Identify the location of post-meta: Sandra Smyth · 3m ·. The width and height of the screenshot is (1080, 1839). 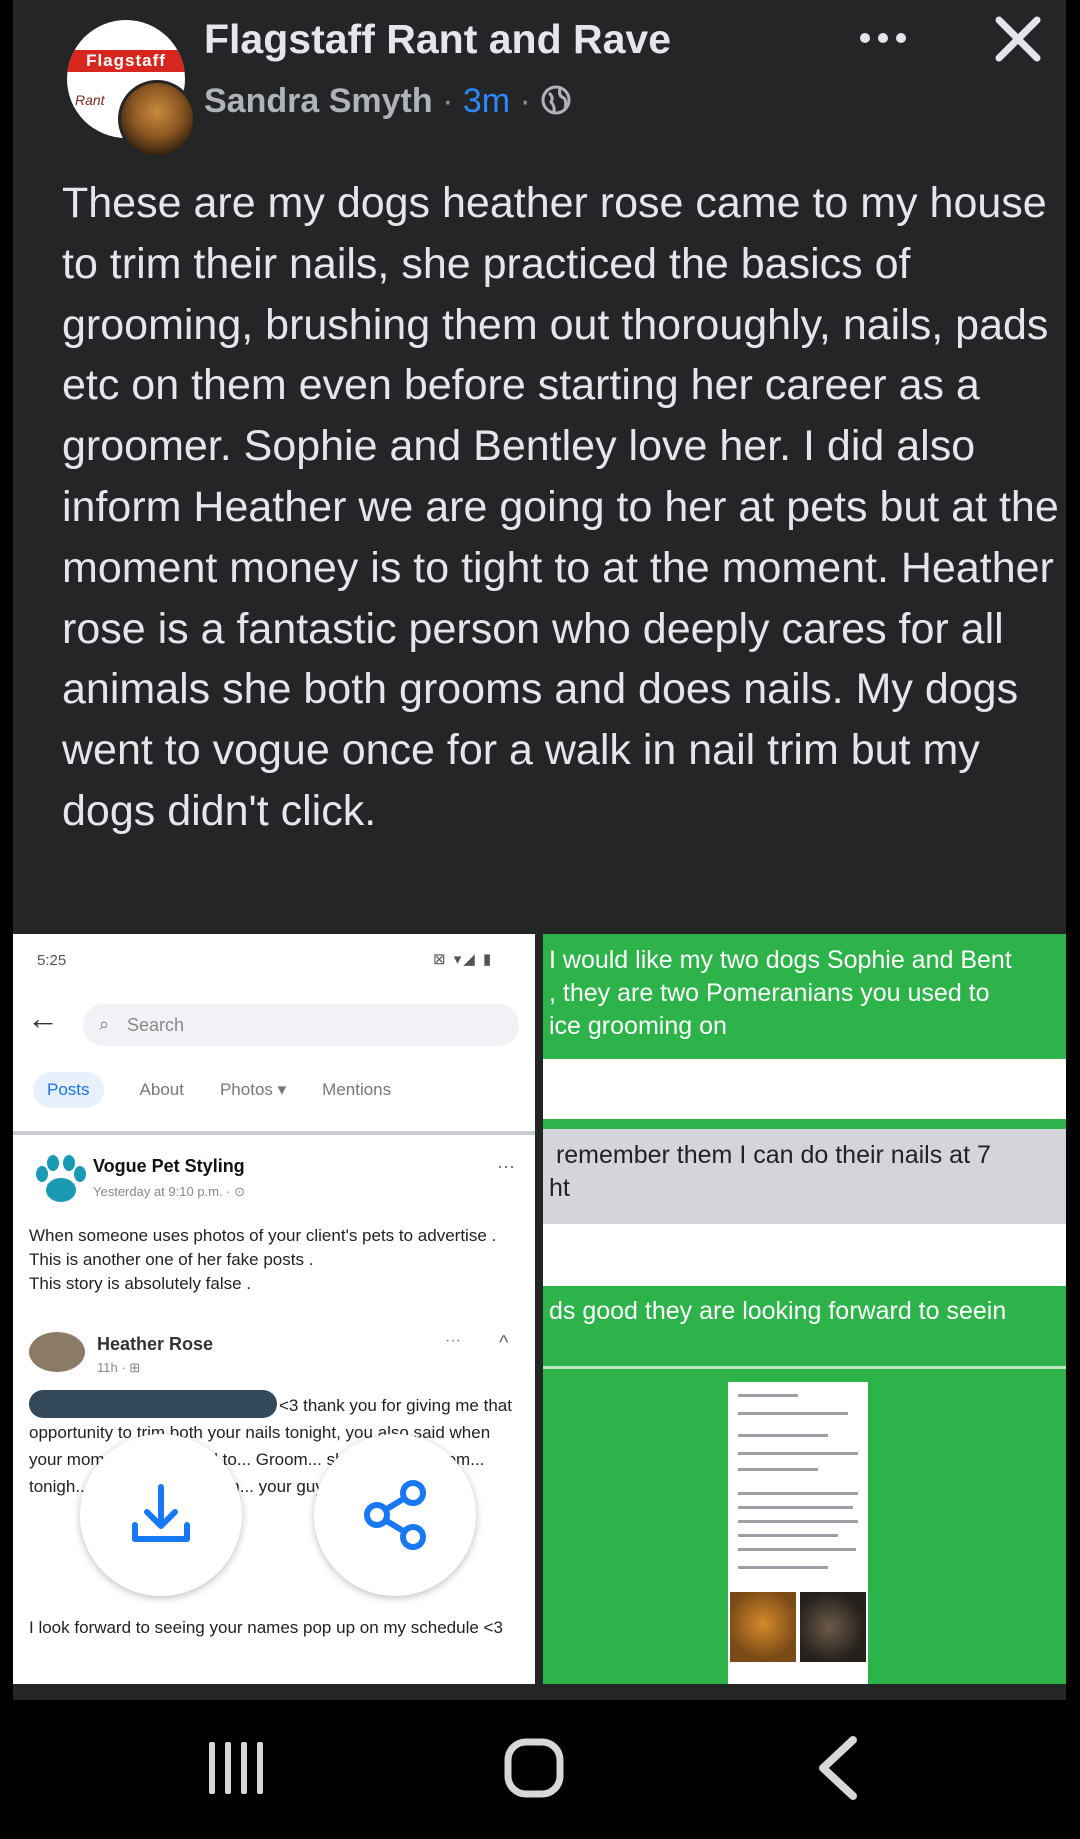
(388, 103).